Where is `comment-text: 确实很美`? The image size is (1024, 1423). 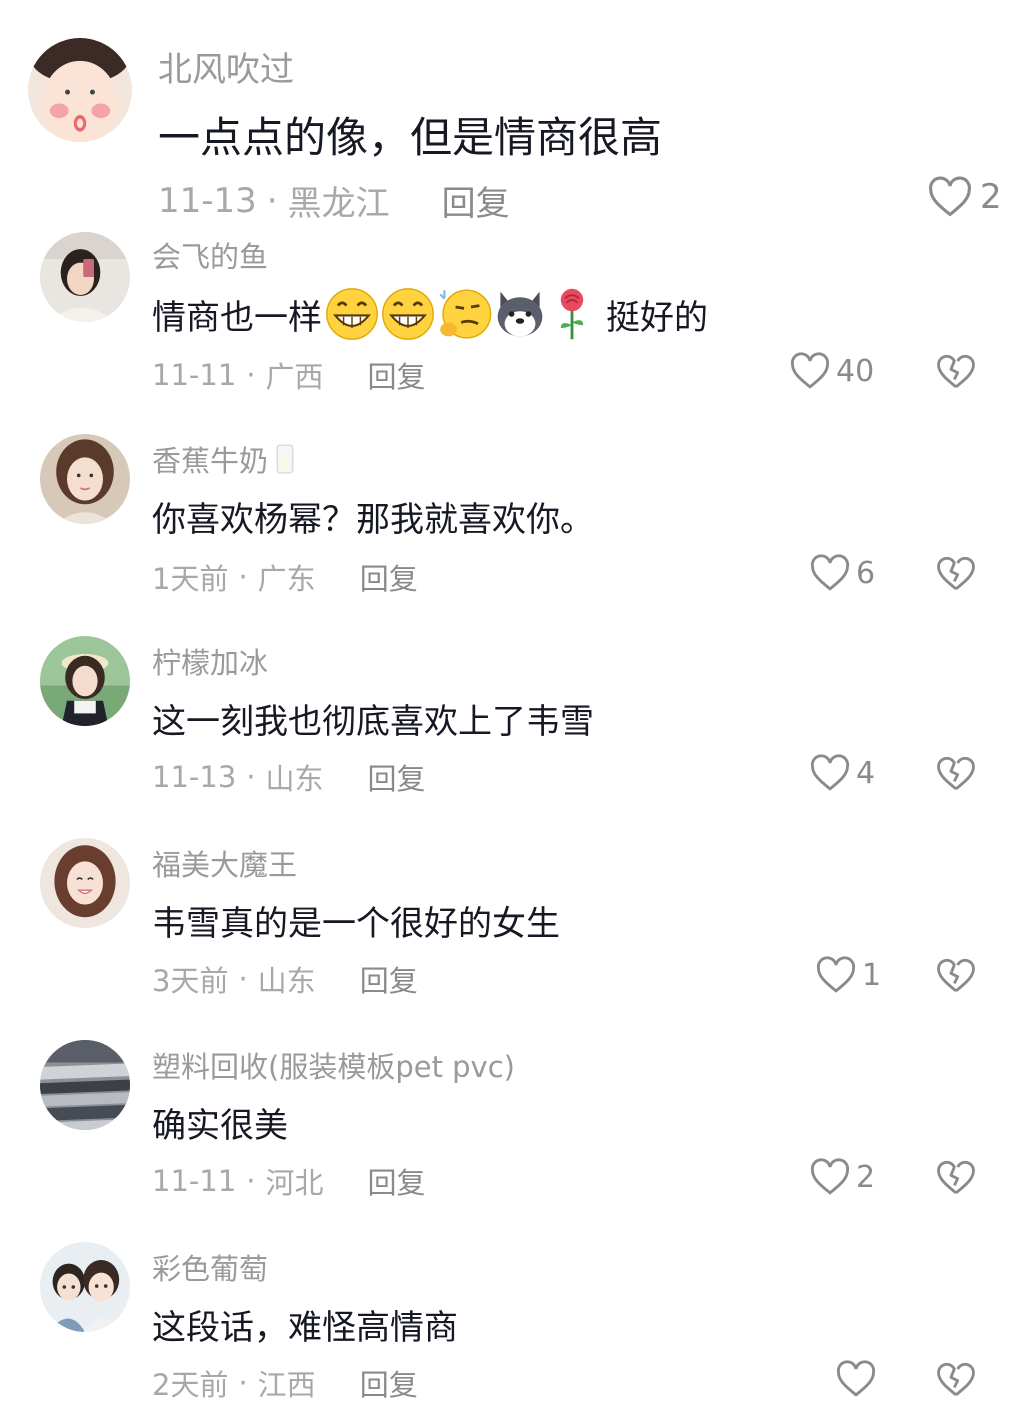 comment-text: 确实很美 is located at coordinates (220, 1126).